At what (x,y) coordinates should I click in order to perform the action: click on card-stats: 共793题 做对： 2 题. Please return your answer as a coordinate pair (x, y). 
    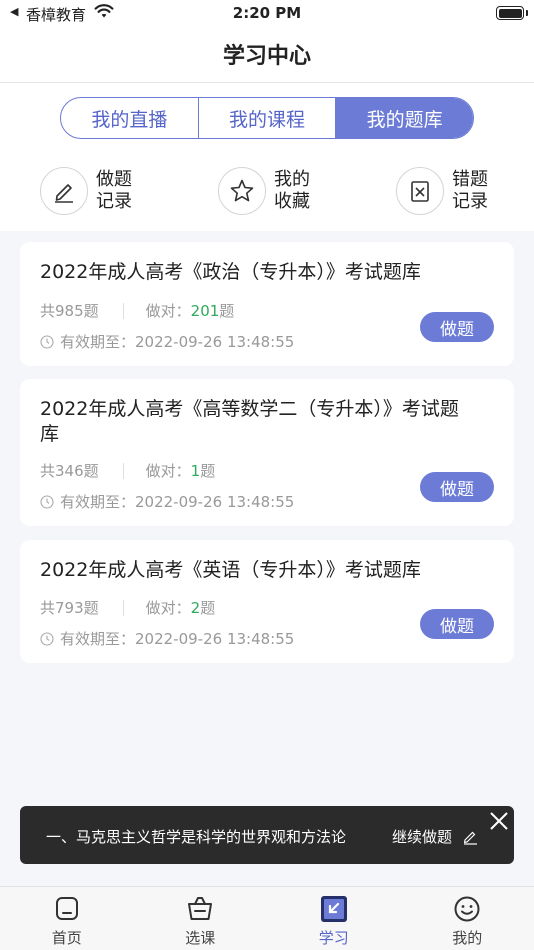
    Looking at the image, I should click on (127, 607).